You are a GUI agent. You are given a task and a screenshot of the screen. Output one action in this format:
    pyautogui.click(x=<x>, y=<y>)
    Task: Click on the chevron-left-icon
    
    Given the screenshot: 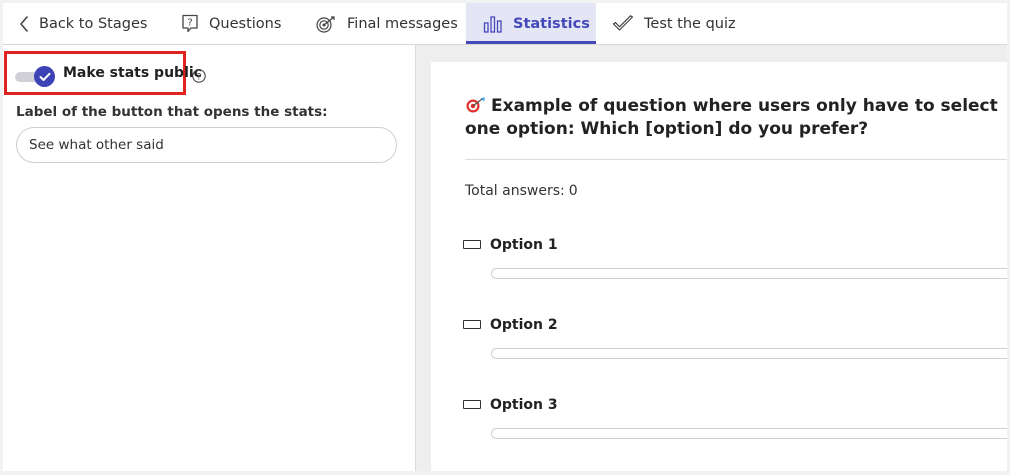 What is the action you would take?
    pyautogui.click(x=24, y=23)
    